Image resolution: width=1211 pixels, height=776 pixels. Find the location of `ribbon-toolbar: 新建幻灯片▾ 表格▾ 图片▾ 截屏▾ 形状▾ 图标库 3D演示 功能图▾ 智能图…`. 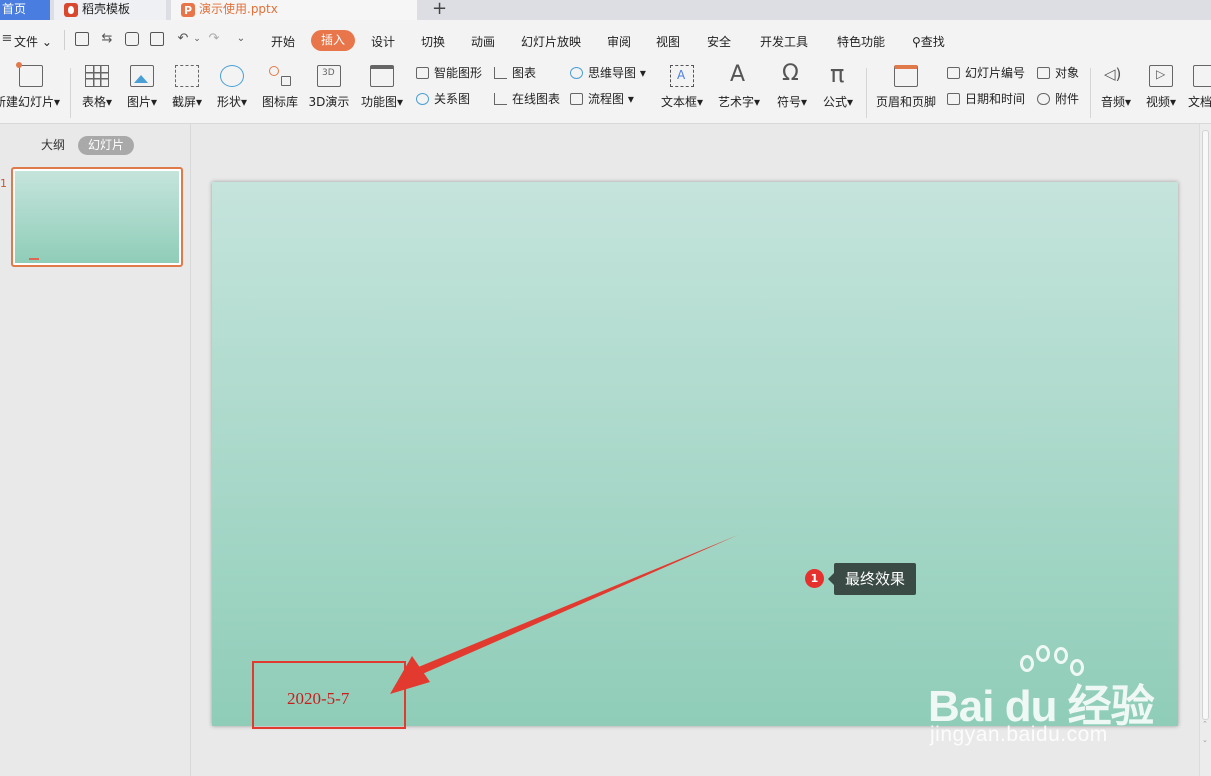

ribbon-toolbar: 新建幻灯片▾ 表格▾ 图片▾ 截屏▾ 形状▾ 图标库 3D演示 功能图▾ 智能图… is located at coordinates (605, 92).